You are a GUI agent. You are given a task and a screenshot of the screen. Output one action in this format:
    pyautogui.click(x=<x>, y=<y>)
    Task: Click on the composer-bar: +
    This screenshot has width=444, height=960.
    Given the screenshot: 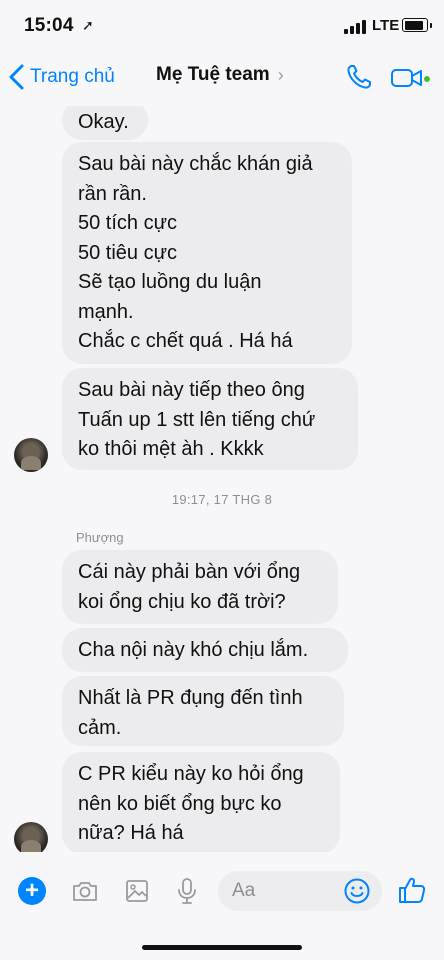 What is the action you would take?
    pyautogui.click(x=222, y=891)
    